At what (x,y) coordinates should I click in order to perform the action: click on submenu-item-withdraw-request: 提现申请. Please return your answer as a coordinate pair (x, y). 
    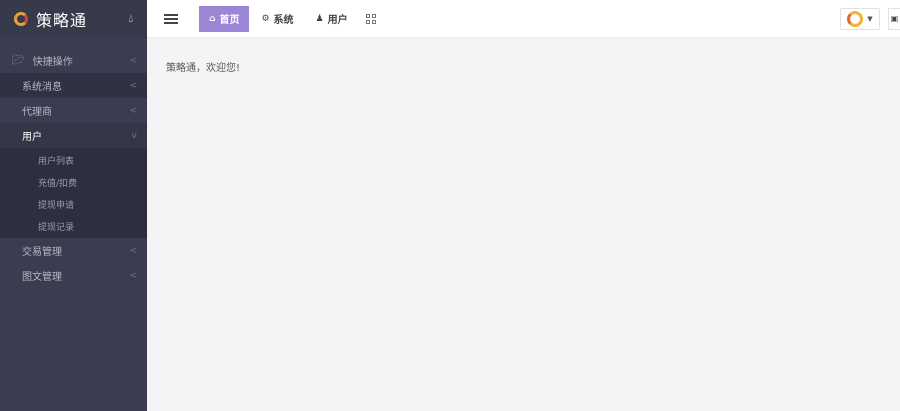
    Looking at the image, I should click on (73, 204).